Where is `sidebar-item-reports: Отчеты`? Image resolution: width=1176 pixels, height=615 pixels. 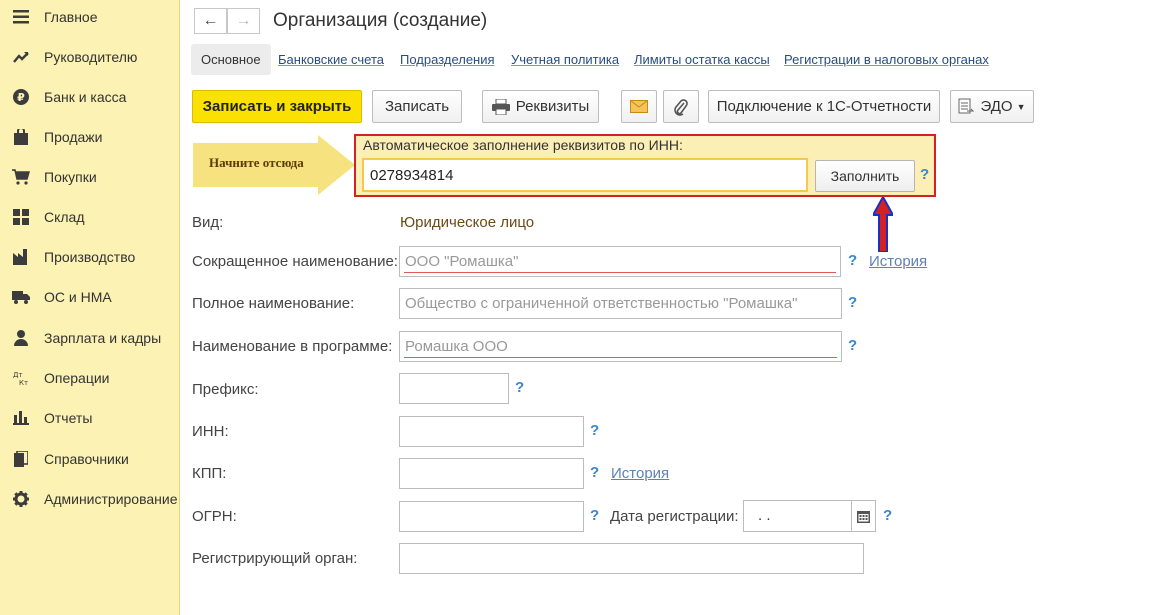
sidebar-item-reports: Отчеты is located at coordinates (90, 418).